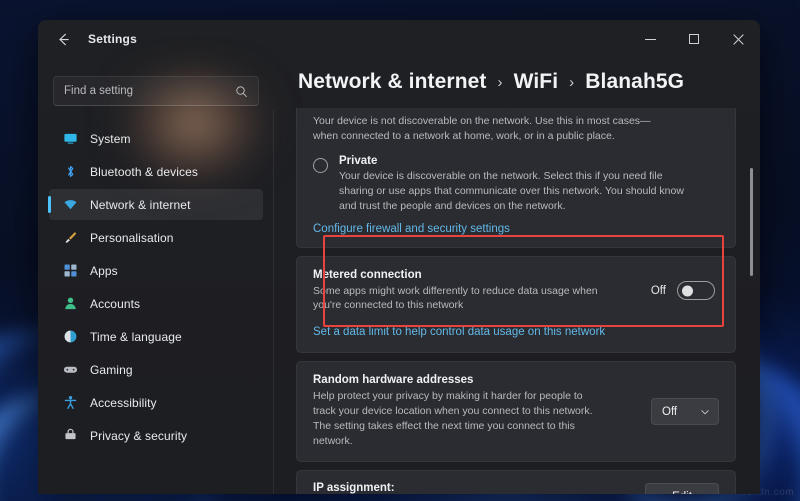  I want to click on sidebar-item-label: System, so click(110, 138).